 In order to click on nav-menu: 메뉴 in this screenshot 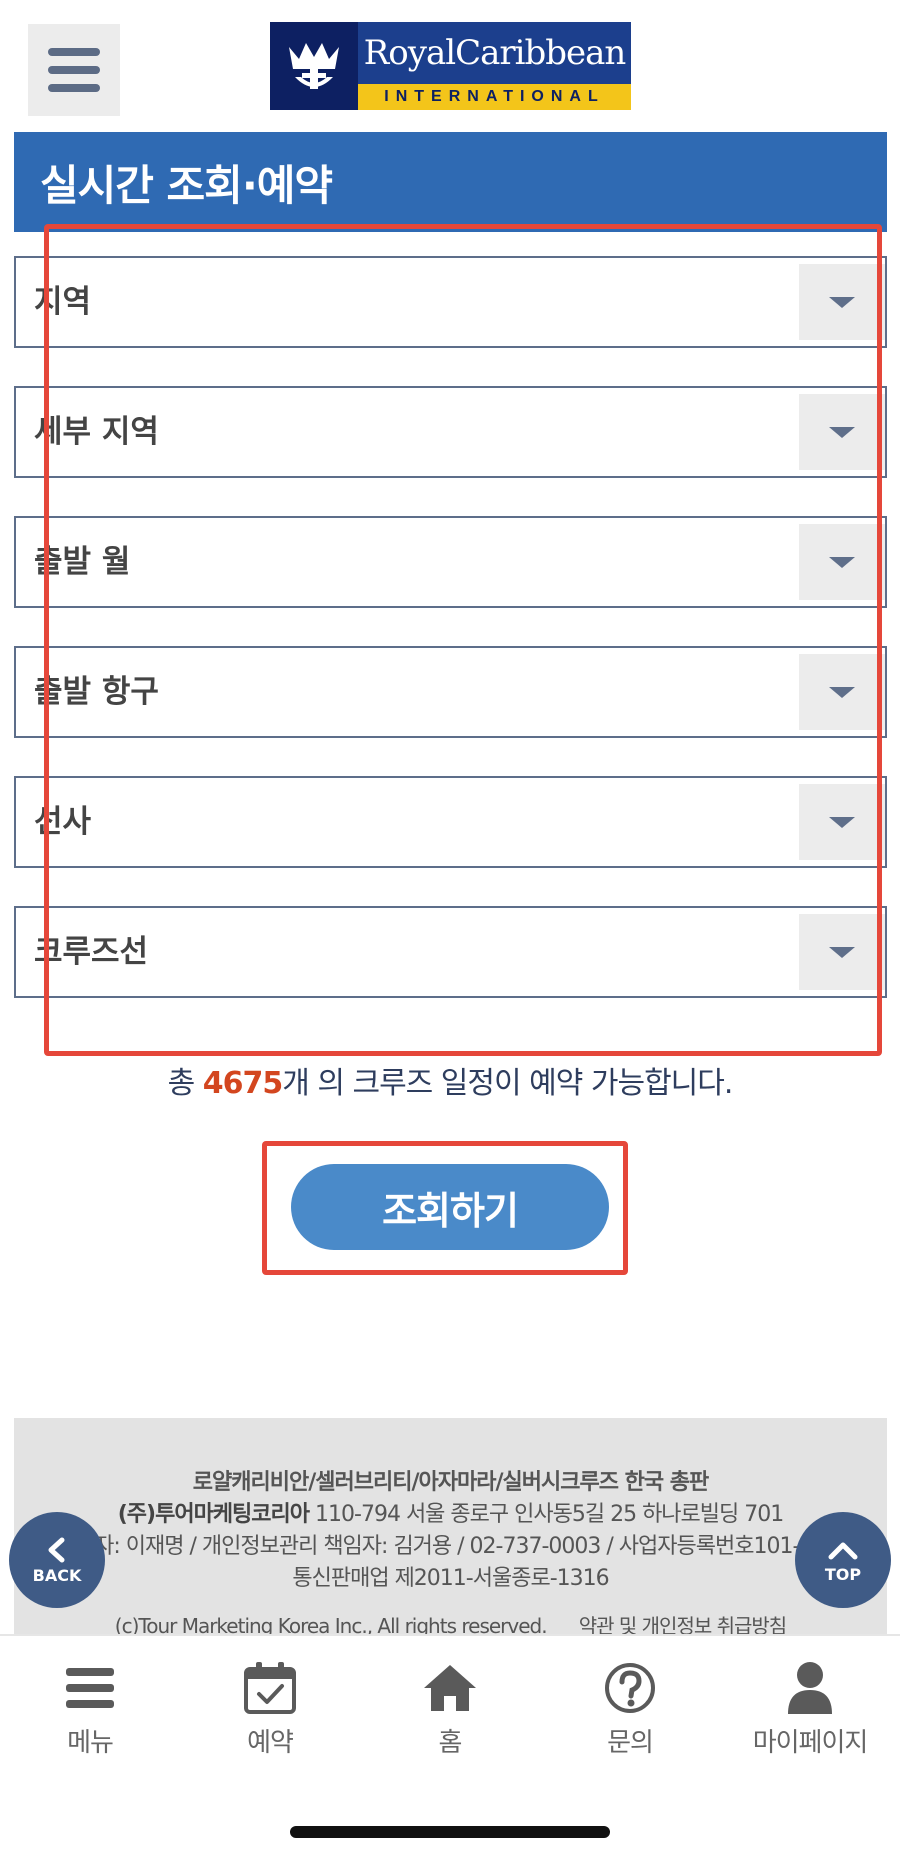, I will do `click(90, 1713)`.